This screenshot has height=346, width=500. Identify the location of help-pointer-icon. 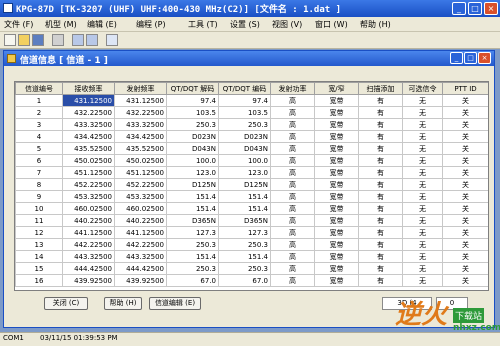
(112, 40).